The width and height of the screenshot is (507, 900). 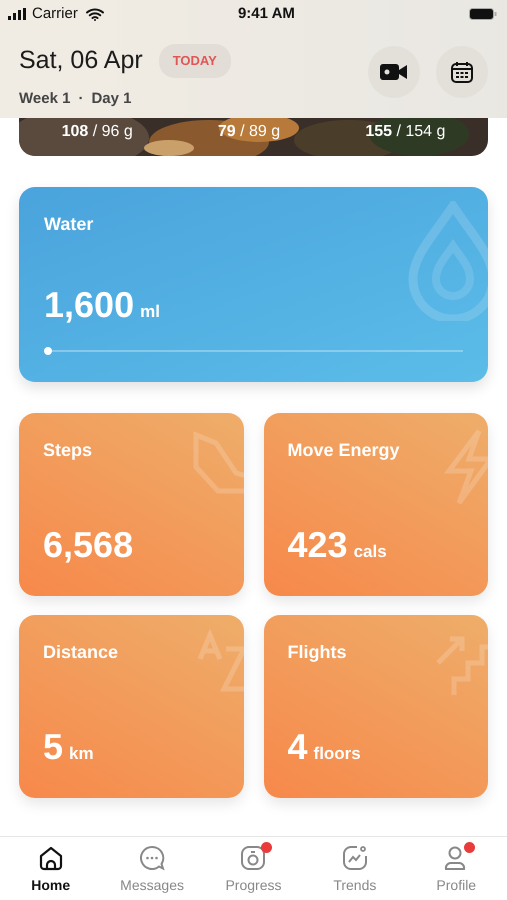 What do you see at coordinates (88, 545) in the screenshot?
I see `metric-value: 6,568` at bounding box center [88, 545].